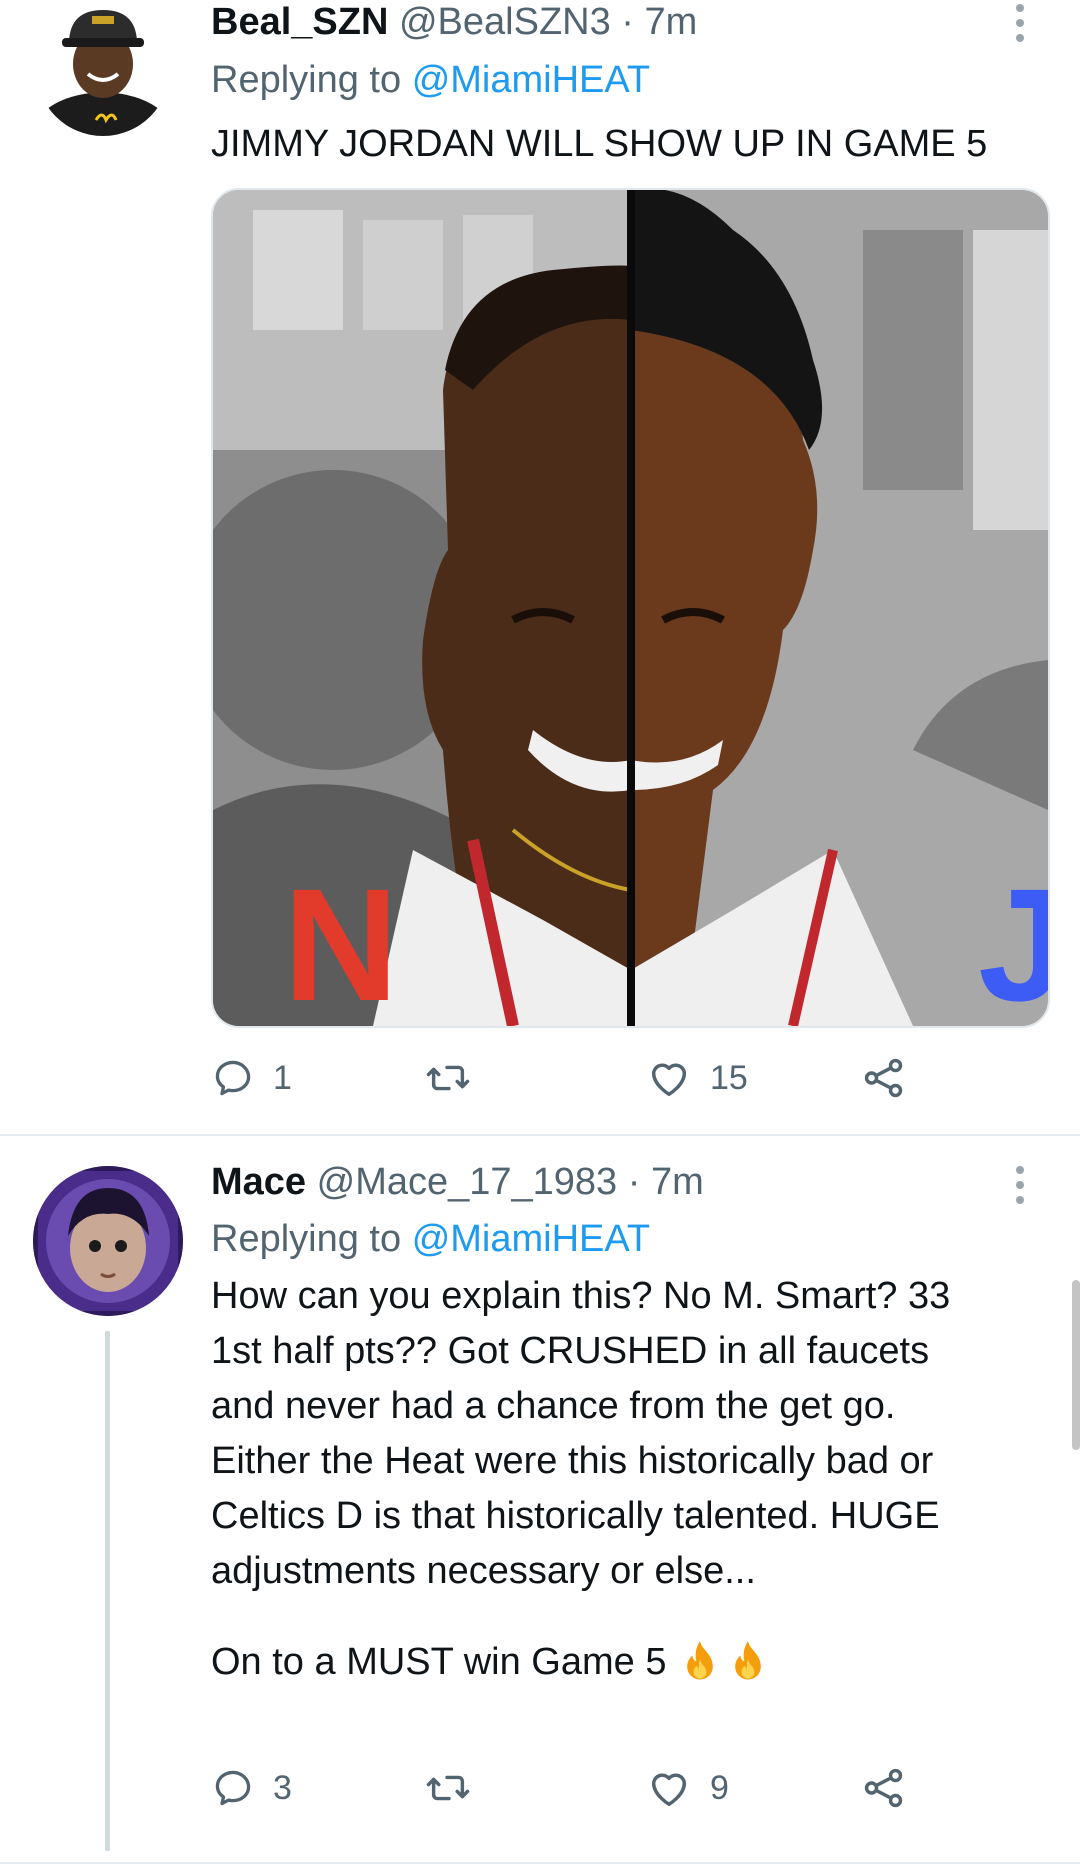  I want to click on tweet-text-line-last: On to a MUST win Game 5, so click(621, 1662).